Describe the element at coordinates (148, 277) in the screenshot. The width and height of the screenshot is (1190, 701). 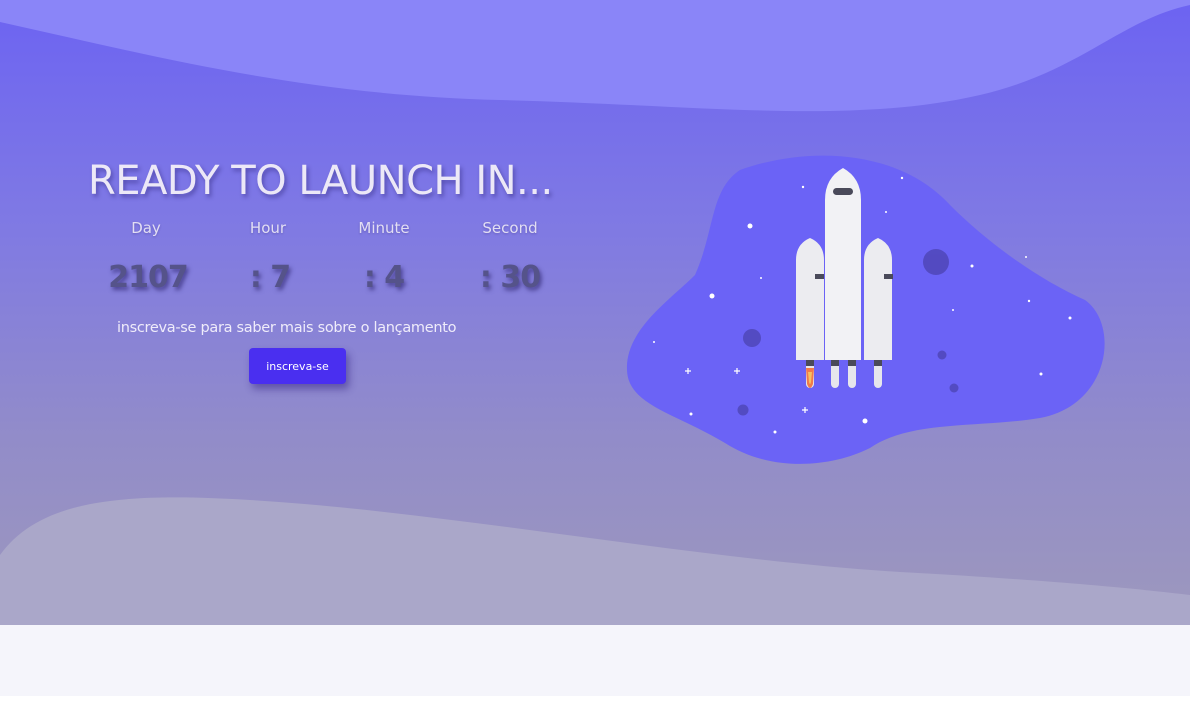
I see `countdown-value-day: 2107` at that location.